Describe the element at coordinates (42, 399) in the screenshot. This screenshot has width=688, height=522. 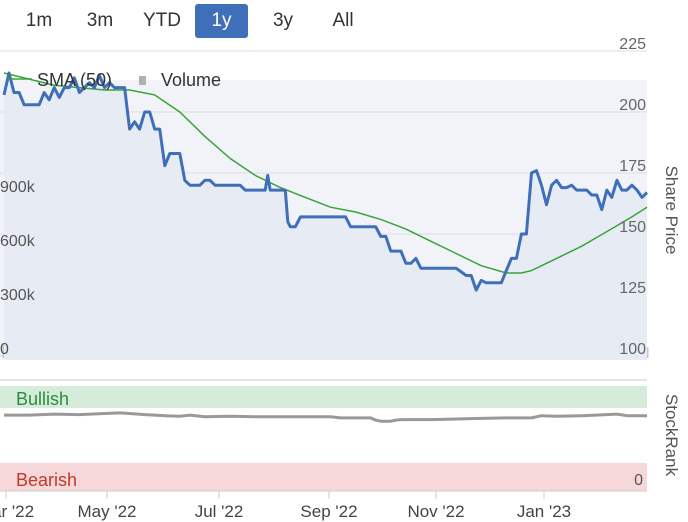
I see `bullish-label: Bullish` at that location.